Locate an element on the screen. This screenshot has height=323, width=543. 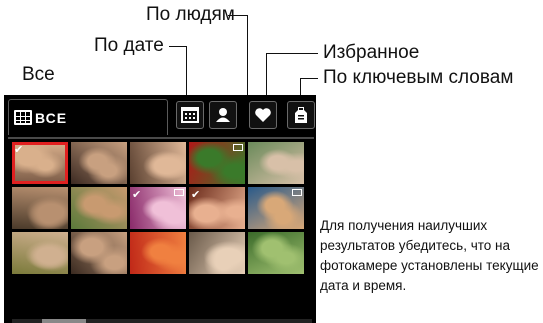
leader-by-date-v is located at coordinates (186, 70).